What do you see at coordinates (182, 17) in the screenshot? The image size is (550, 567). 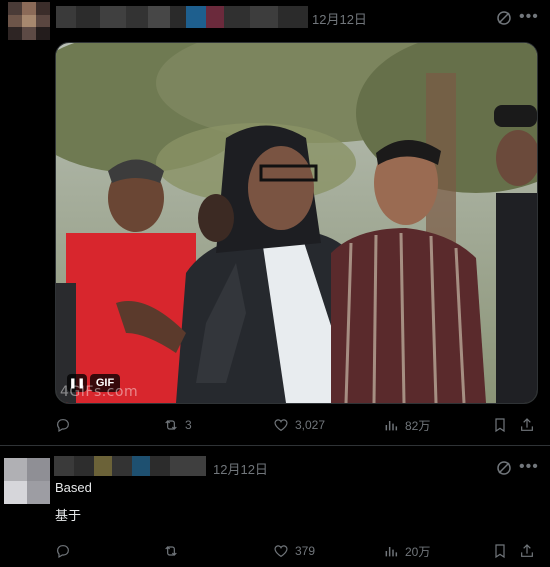 I see `post-author-name-blurred` at bounding box center [182, 17].